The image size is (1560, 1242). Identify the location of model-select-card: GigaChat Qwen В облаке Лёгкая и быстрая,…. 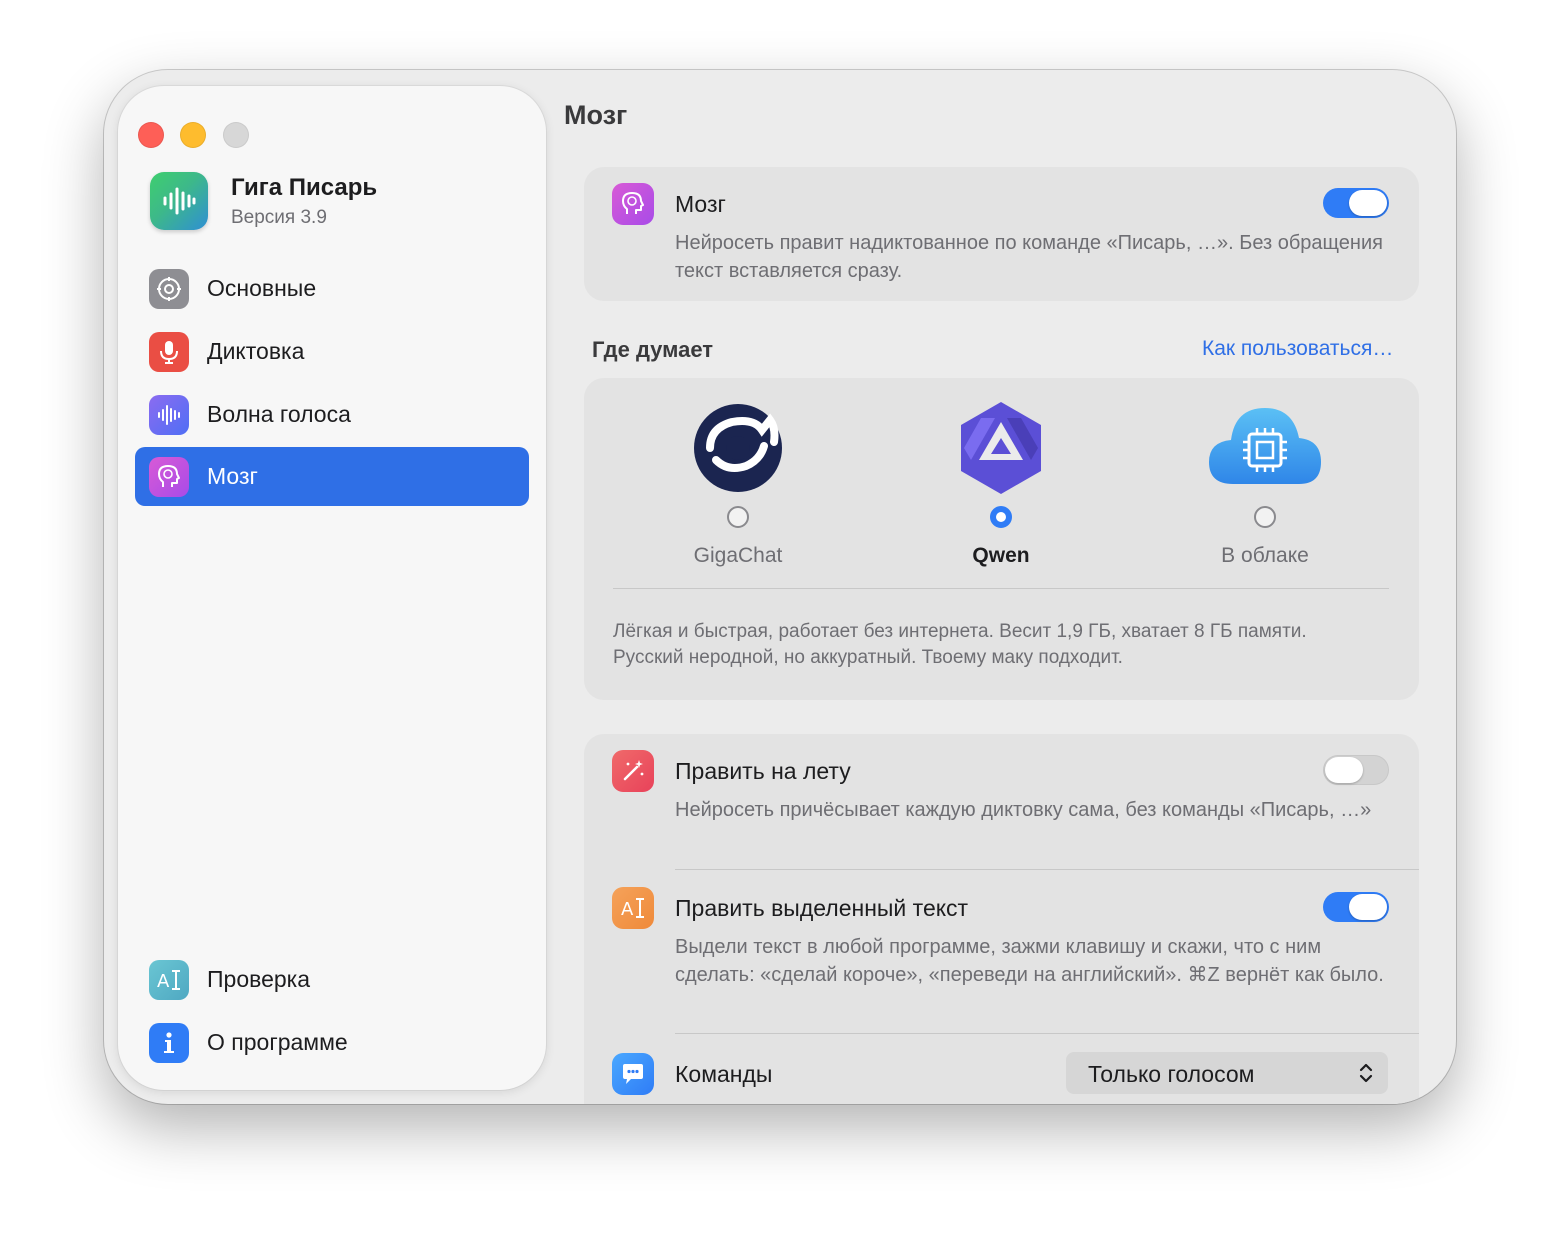
(1001, 539).